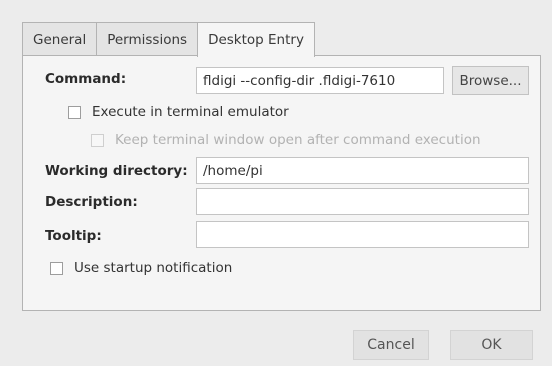  What do you see at coordinates (147, 39) in the screenshot?
I see `tab-permissions: Permissions` at bounding box center [147, 39].